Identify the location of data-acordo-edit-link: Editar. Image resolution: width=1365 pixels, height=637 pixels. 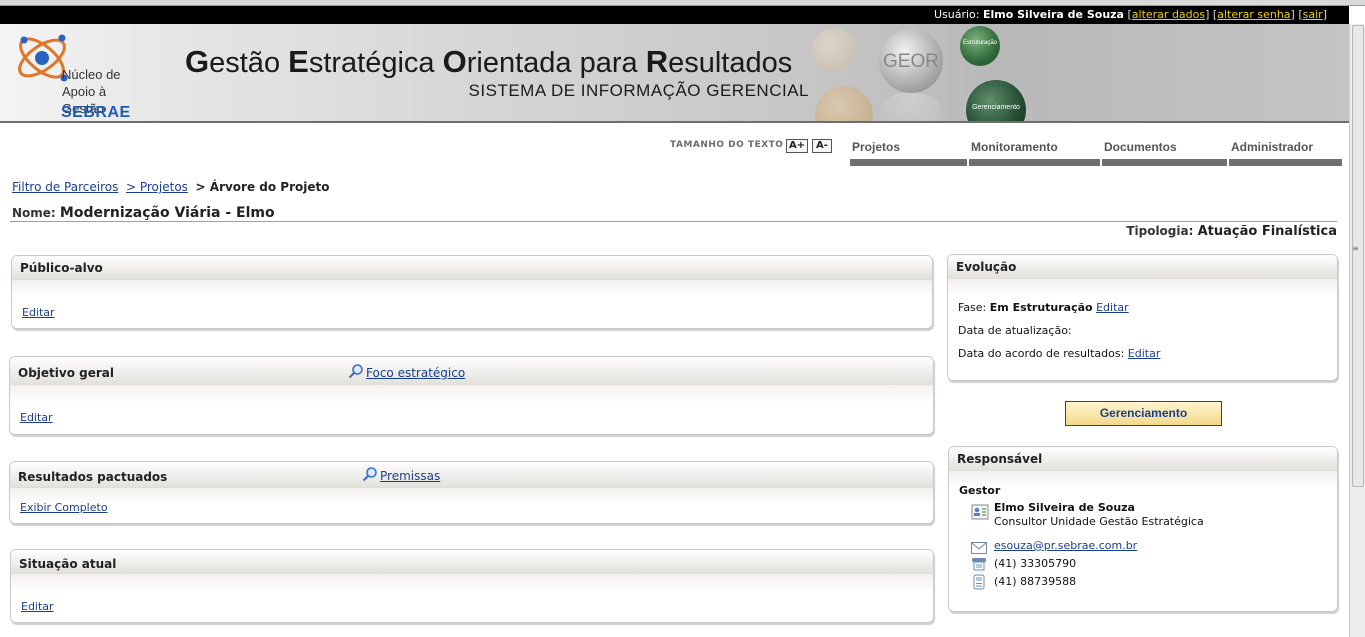
(1144, 353).